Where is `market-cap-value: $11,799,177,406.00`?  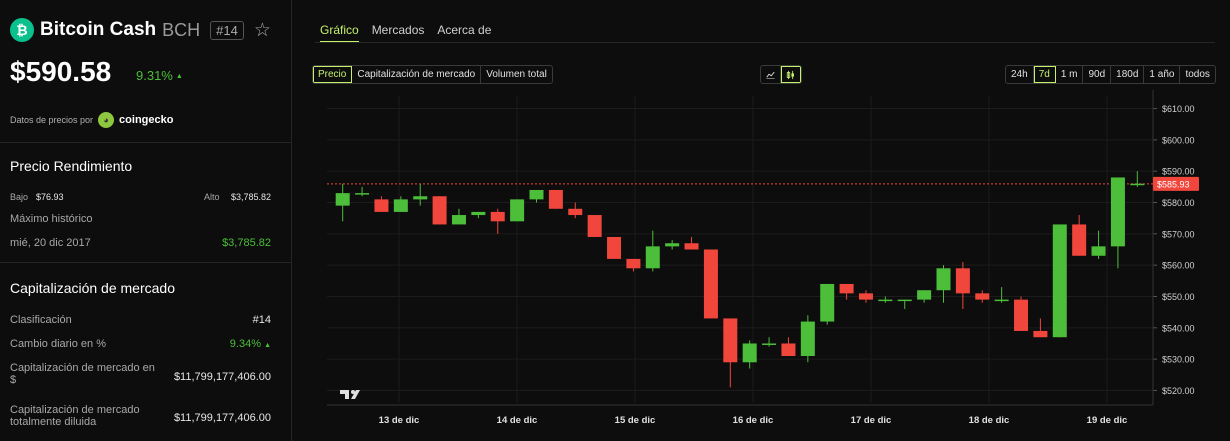 market-cap-value: $11,799,177,406.00 is located at coordinates (222, 377).